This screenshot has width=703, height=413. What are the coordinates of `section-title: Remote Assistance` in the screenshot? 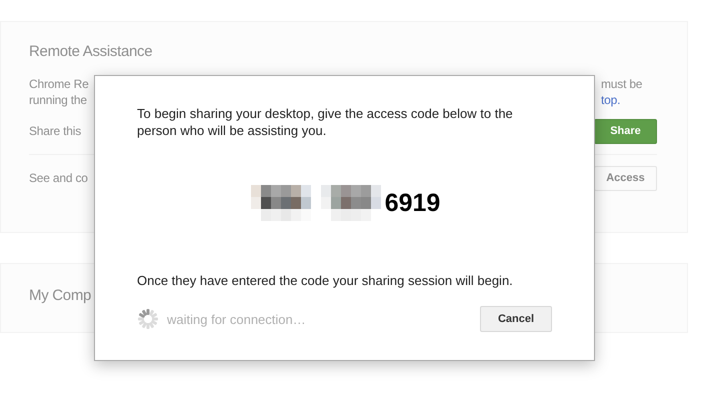 It's located at (91, 51).